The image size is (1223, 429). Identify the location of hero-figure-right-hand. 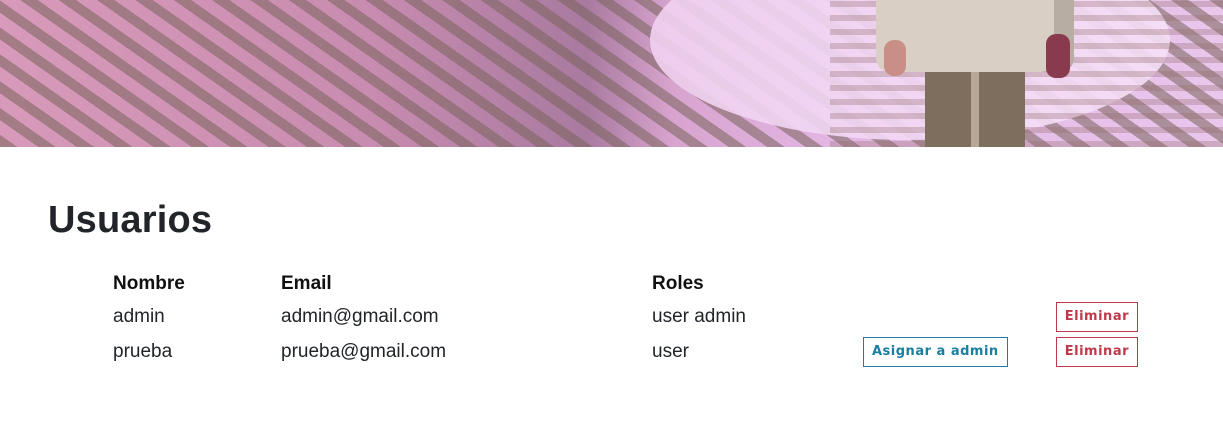
(1058, 56).